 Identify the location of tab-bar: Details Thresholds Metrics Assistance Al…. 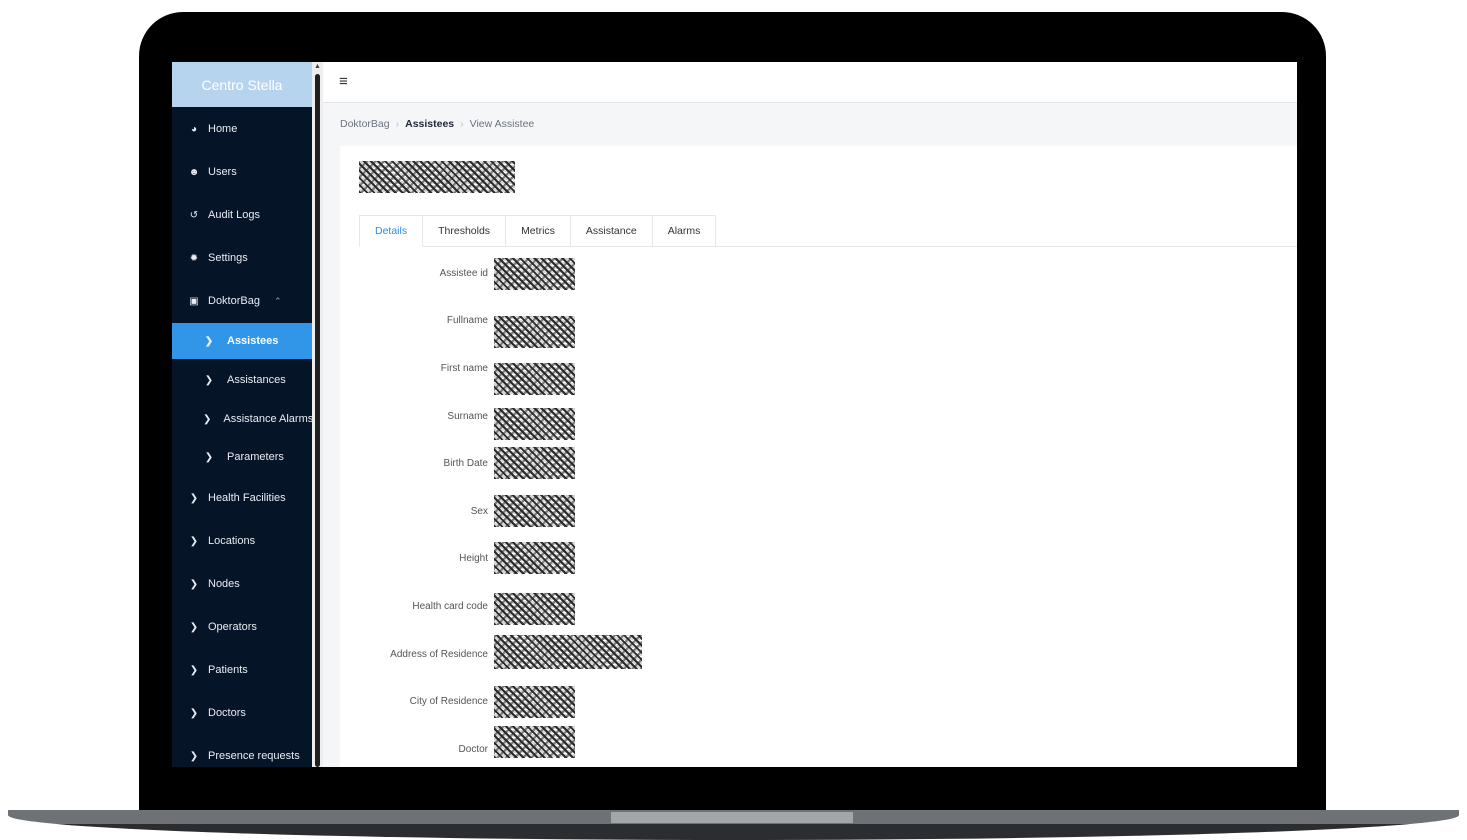
(828, 231).